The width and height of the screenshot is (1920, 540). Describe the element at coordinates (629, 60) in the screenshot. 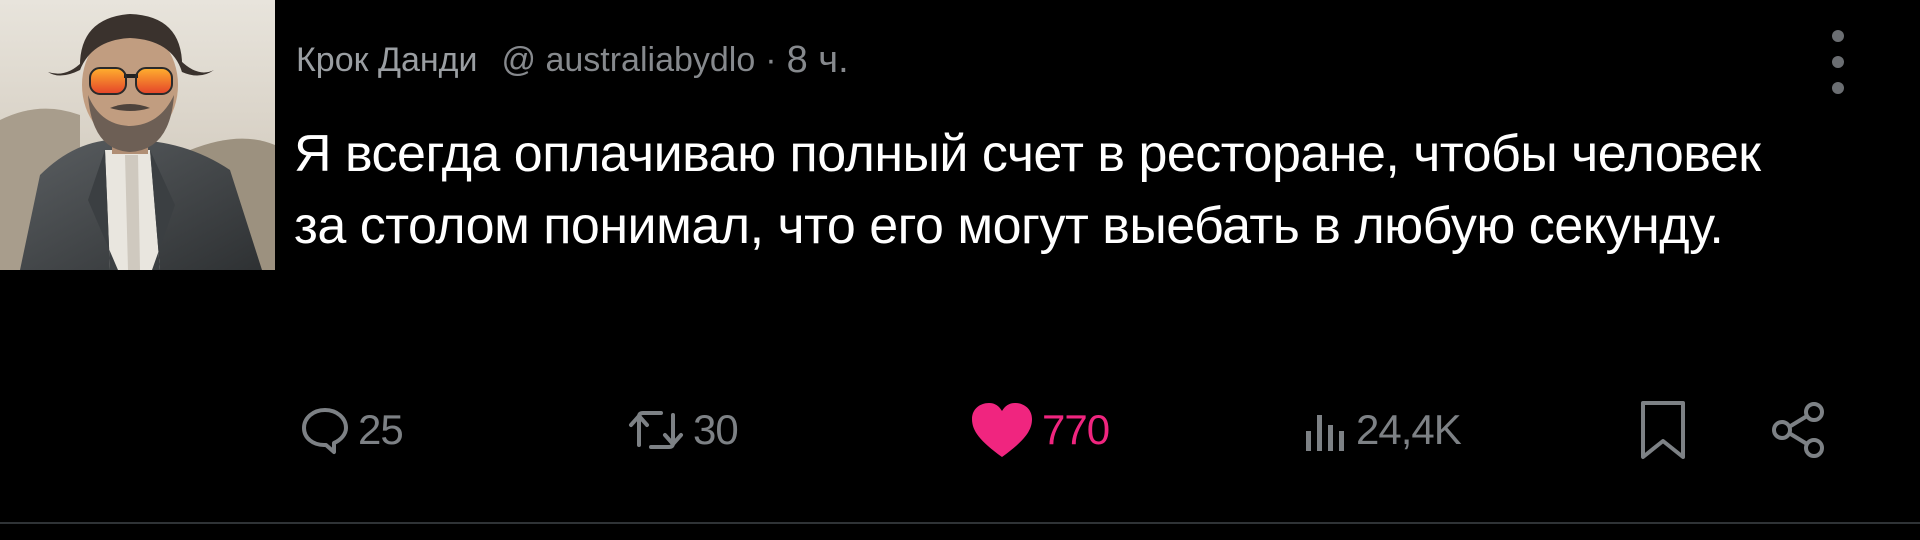

I see `author-handle: @ australiabydlo` at that location.